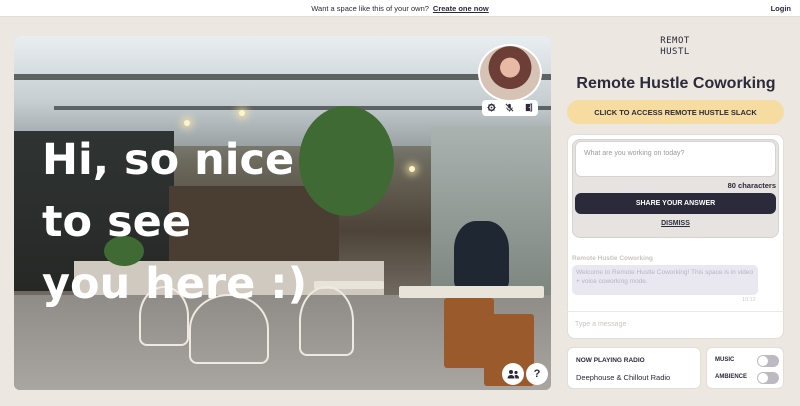 The width and height of the screenshot is (800, 406). What do you see at coordinates (510, 73) in the screenshot?
I see `avatar` at bounding box center [510, 73].